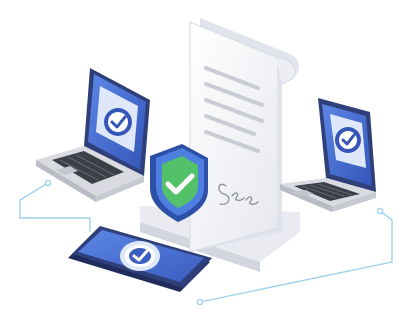 This screenshot has width=398, height=315. Describe the element at coordinates (140, 256) in the screenshot. I see `smartphone-check-icon` at that location.